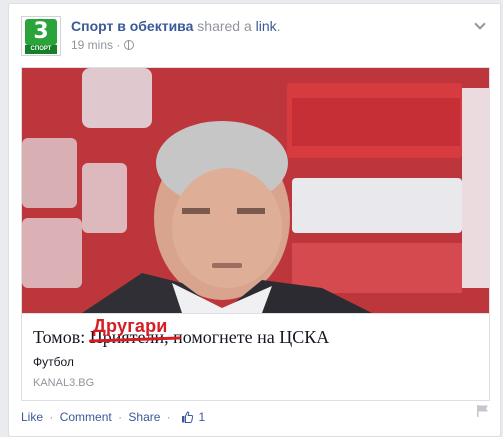 This screenshot has height=437, width=503. Describe the element at coordinates (86, 417) in the screenshot. I see `comment-button: Comment` at that location.